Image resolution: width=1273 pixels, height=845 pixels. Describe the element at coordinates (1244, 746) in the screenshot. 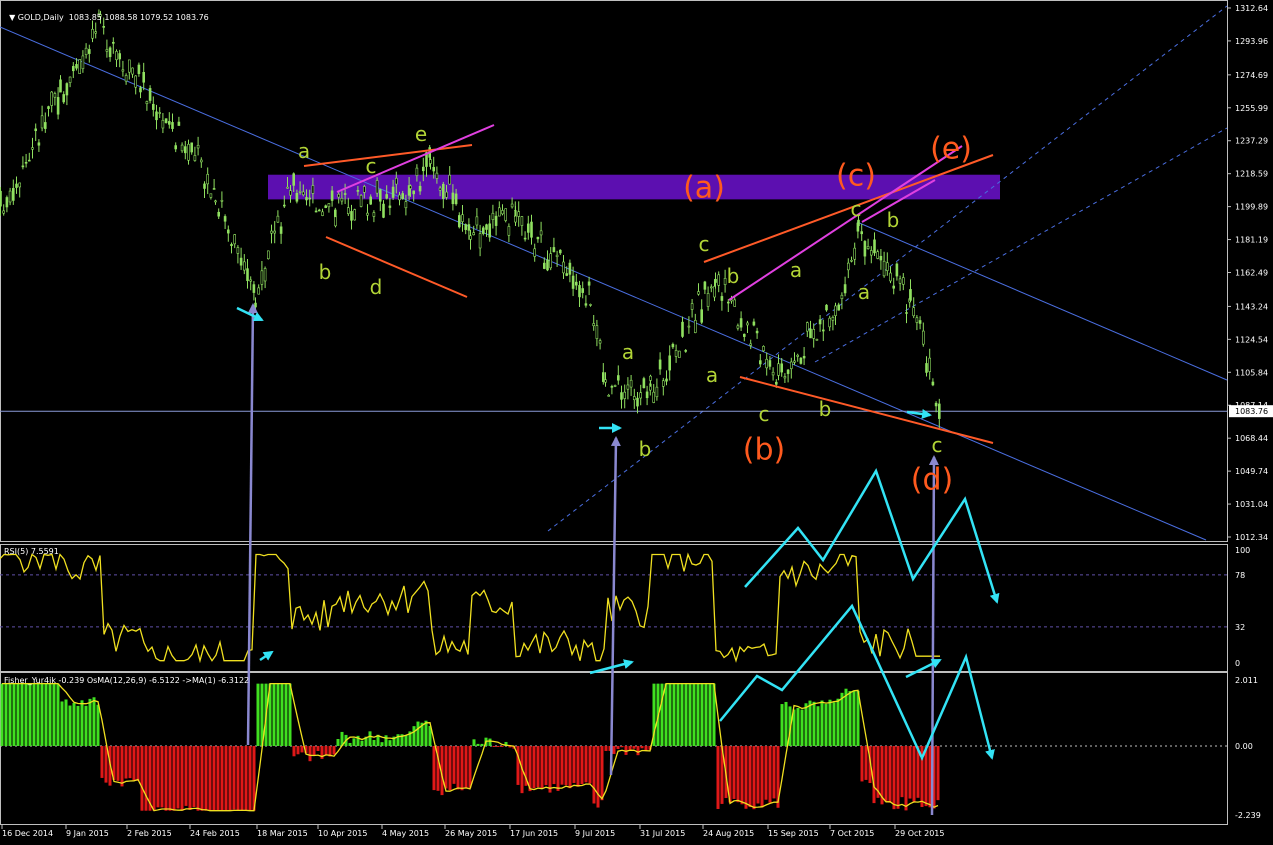

I see `fisher-tick-label: 0.00` at that location.